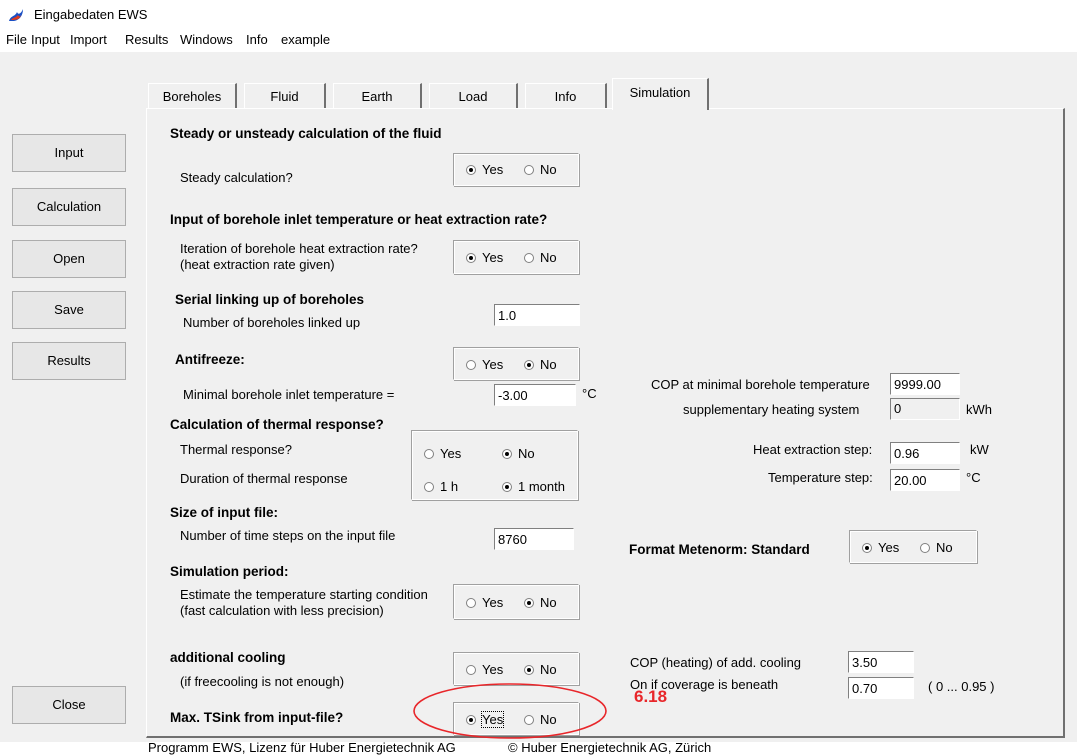  I want to click on supplementary-heating-label: supplementary heating system, so click(771, 409).